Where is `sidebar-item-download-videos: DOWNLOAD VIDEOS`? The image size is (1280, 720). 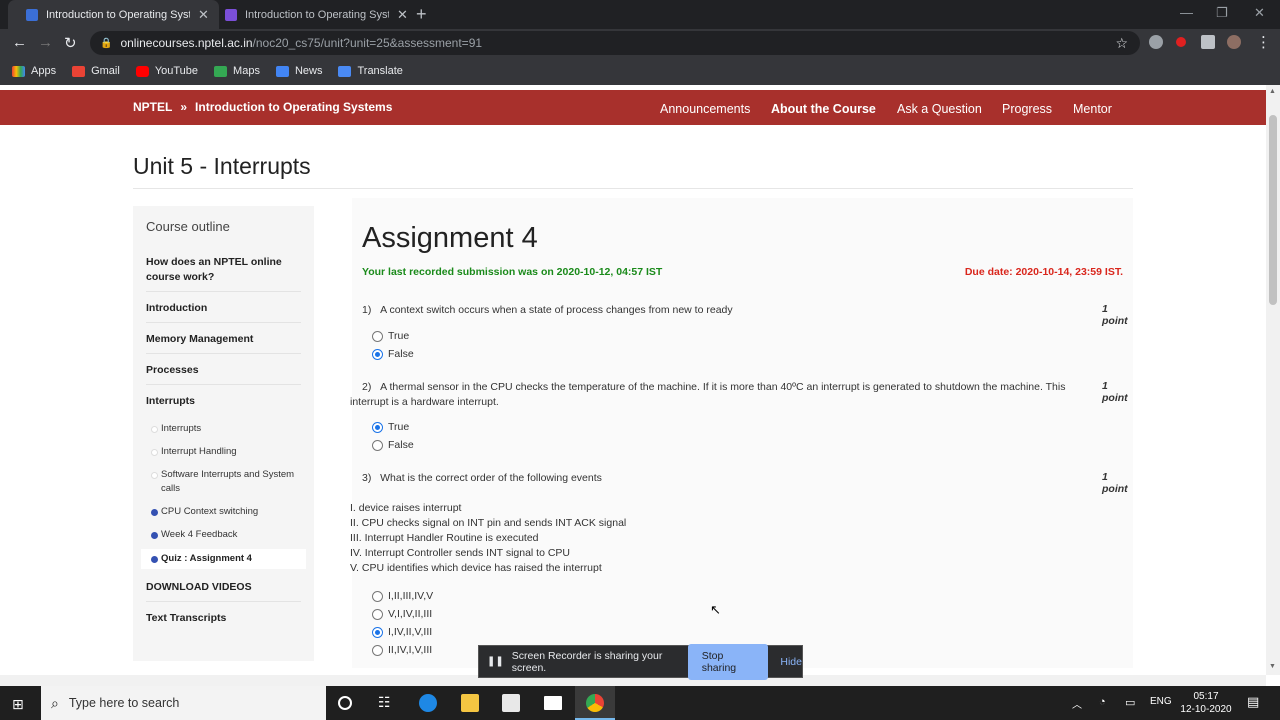
sidebar-item-download-videos: DOWNLOAD VIDEOS is located at coordinates (223, 587).